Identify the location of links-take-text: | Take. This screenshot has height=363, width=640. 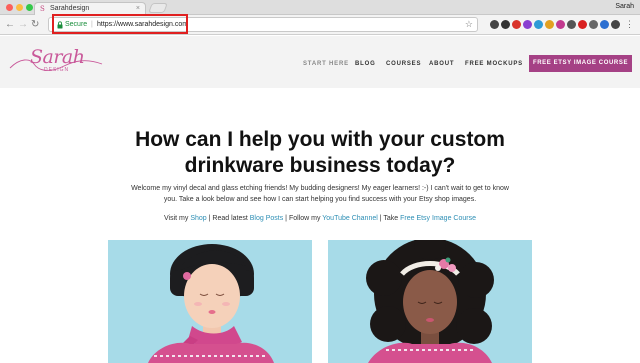
(389, 218).